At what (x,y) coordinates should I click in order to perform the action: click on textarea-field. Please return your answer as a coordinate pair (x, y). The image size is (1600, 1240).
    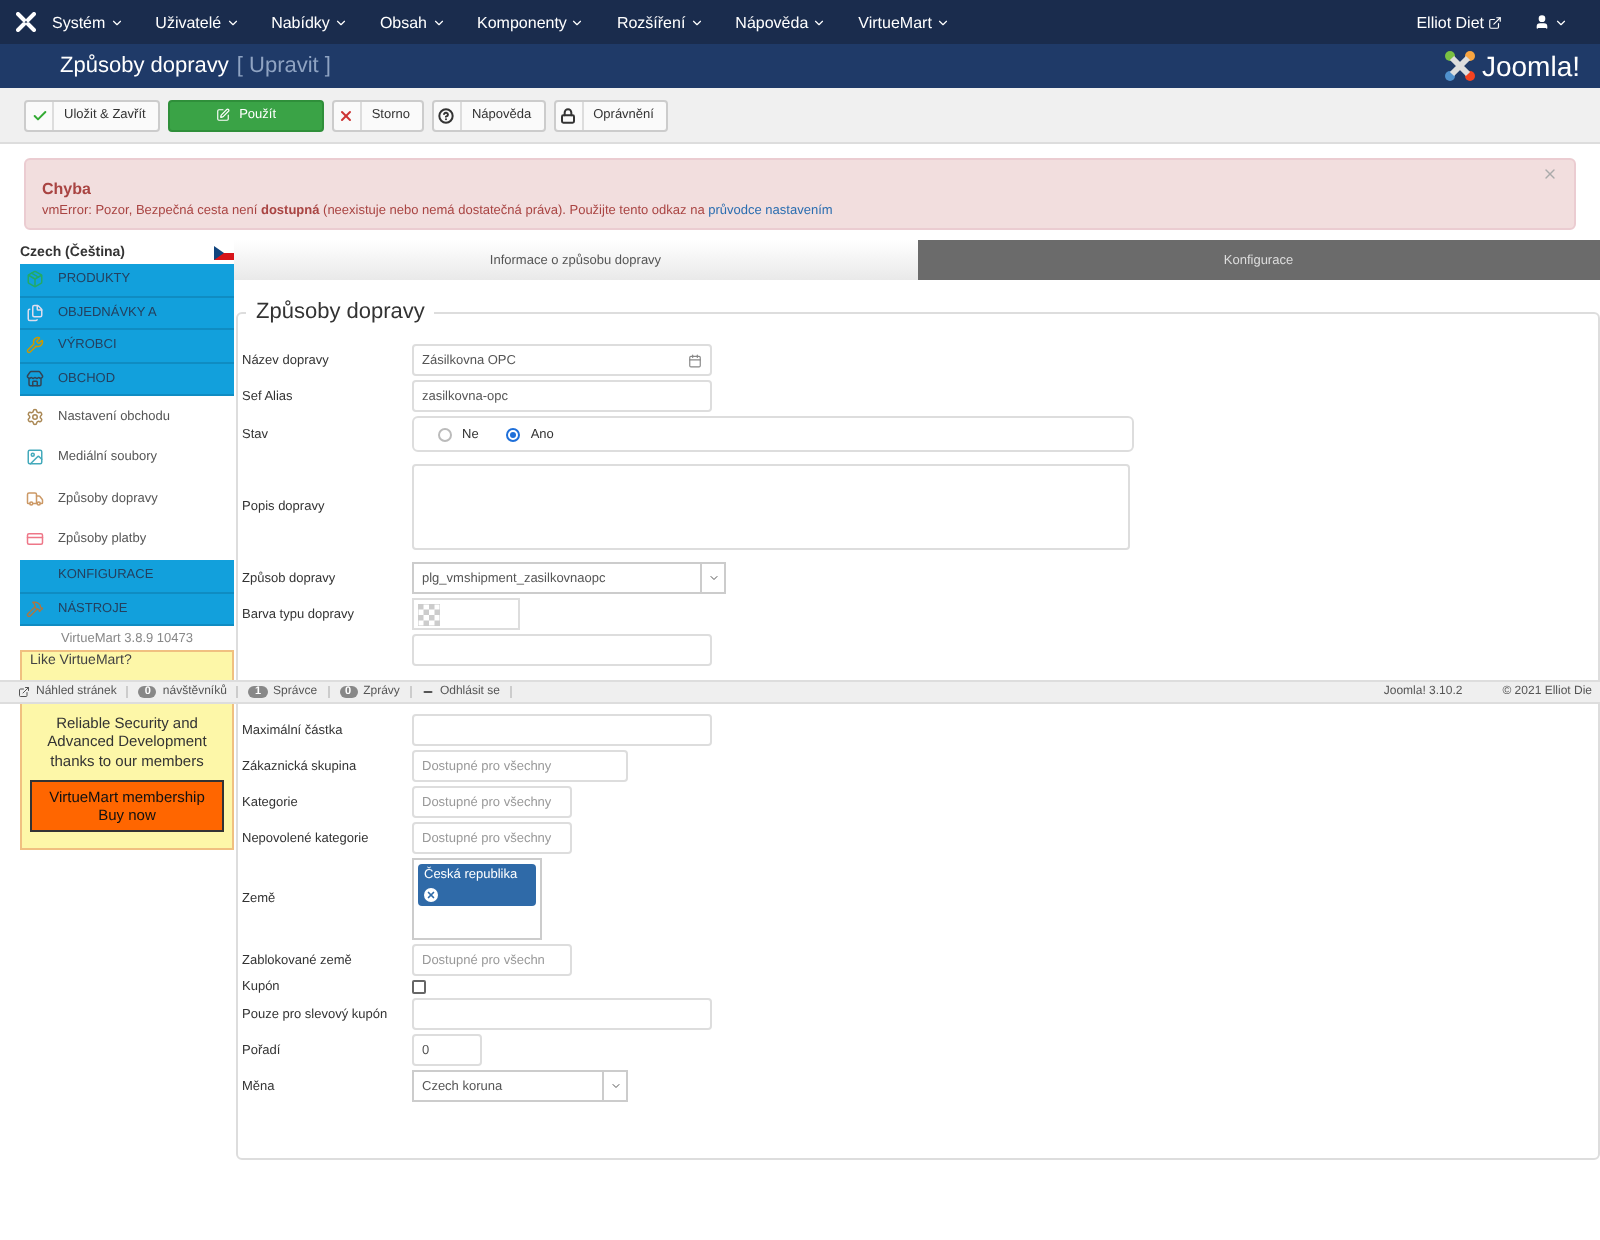
    Looking at the image, I should click on (771, 507).